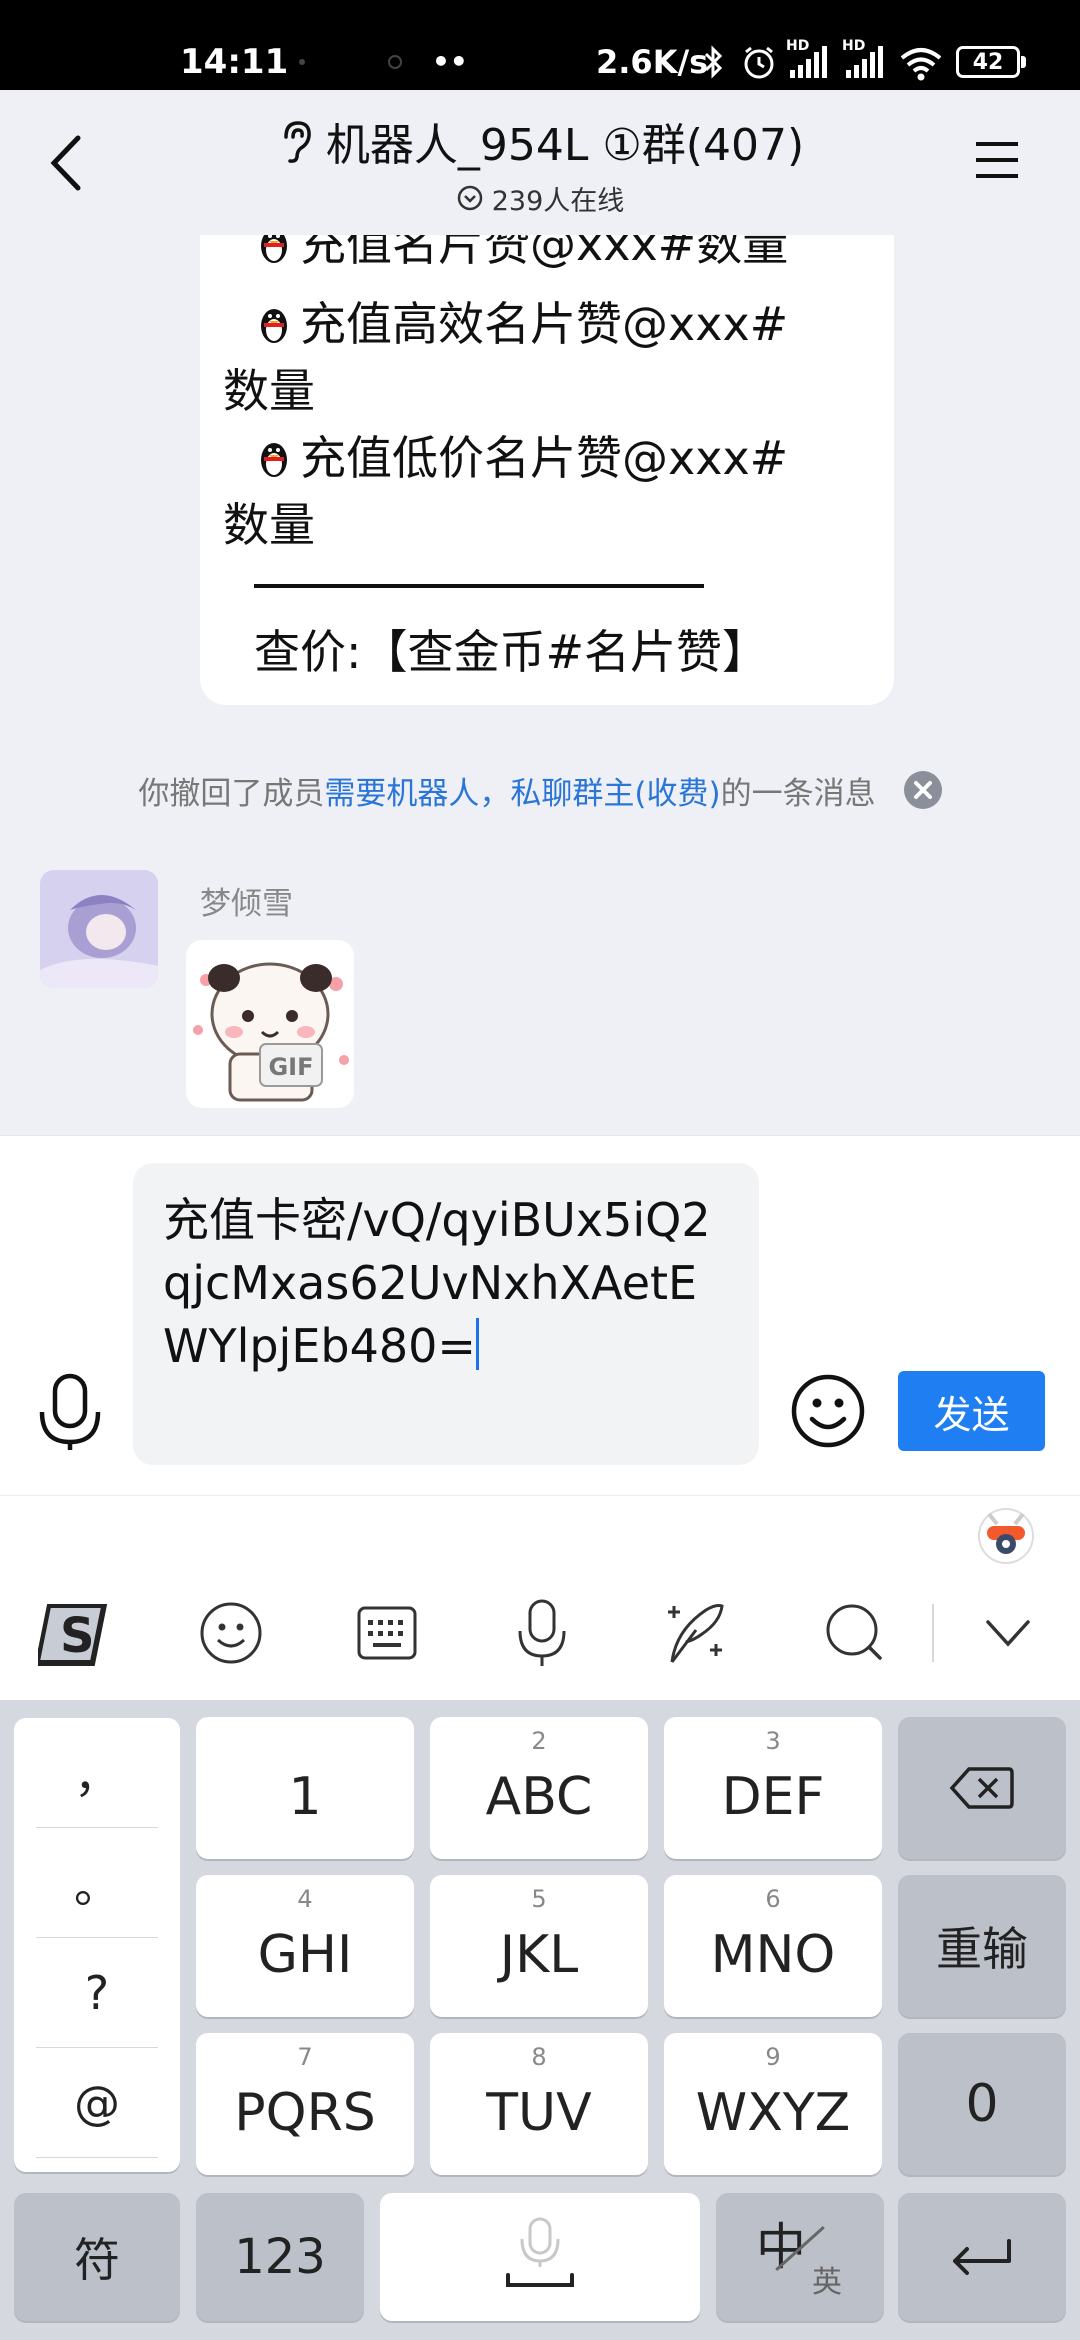 This screenshot has width=1080, height=2340. Describe the element at coordinates (291, 1067) in the screenshot. I see `gif-badge: GIF` at that location.